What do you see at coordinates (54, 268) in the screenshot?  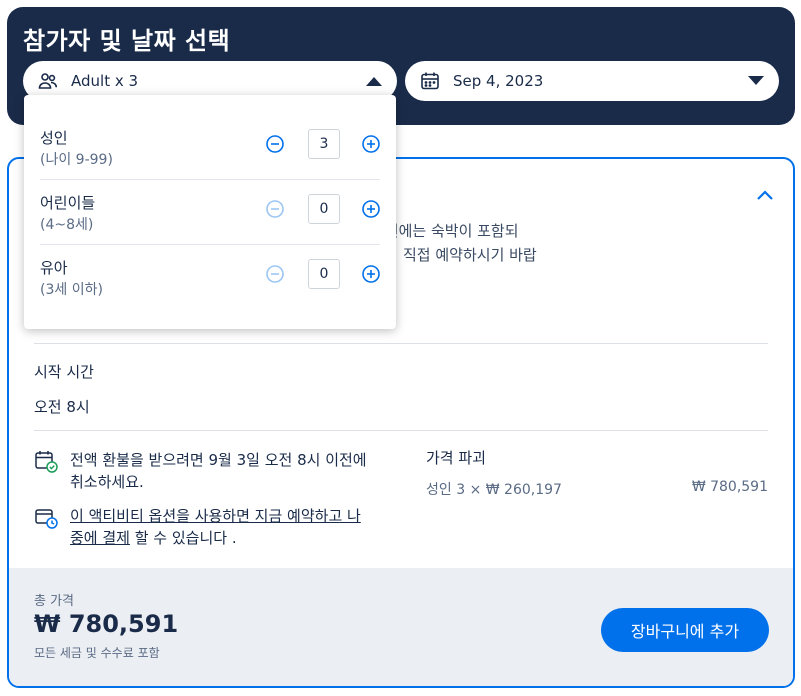 I see `participant-name: 유아` at bounding box center [54, 268].